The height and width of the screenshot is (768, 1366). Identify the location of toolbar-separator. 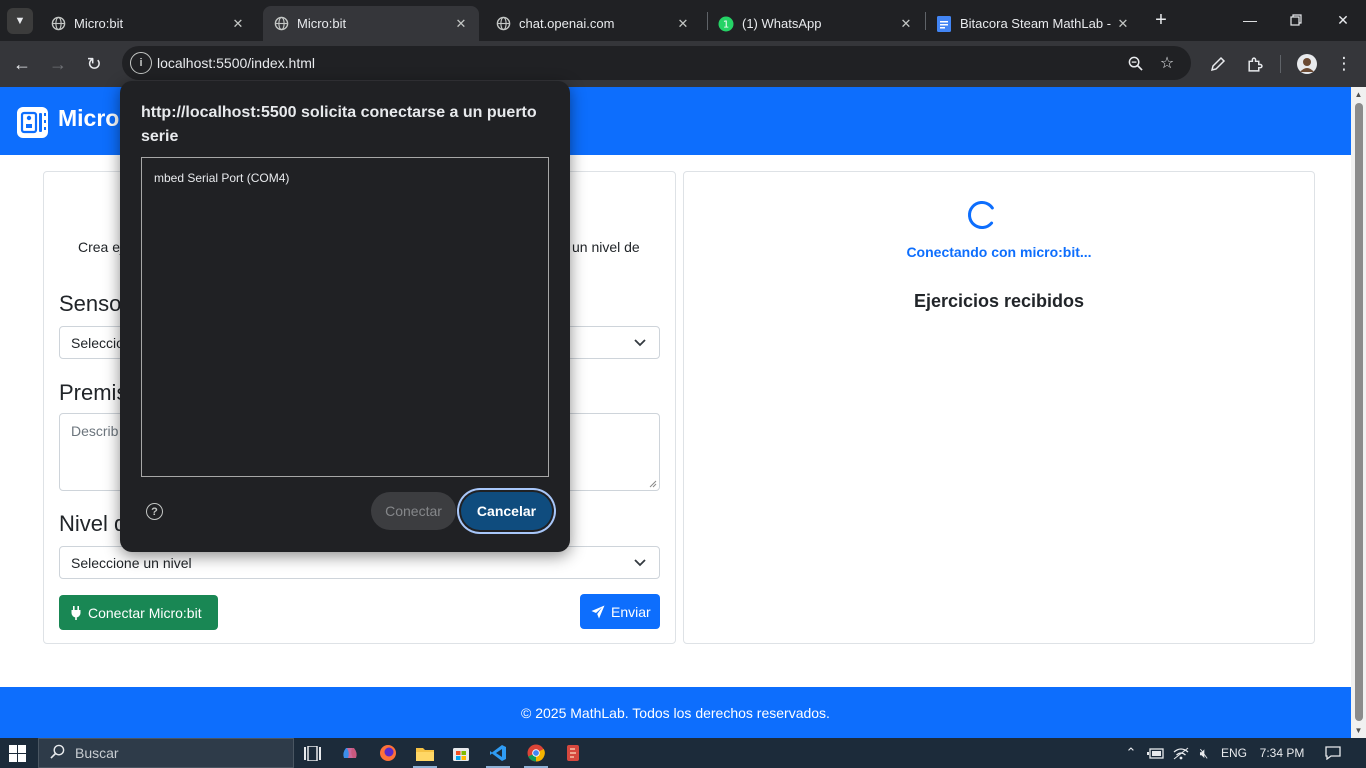
(1280, 64).